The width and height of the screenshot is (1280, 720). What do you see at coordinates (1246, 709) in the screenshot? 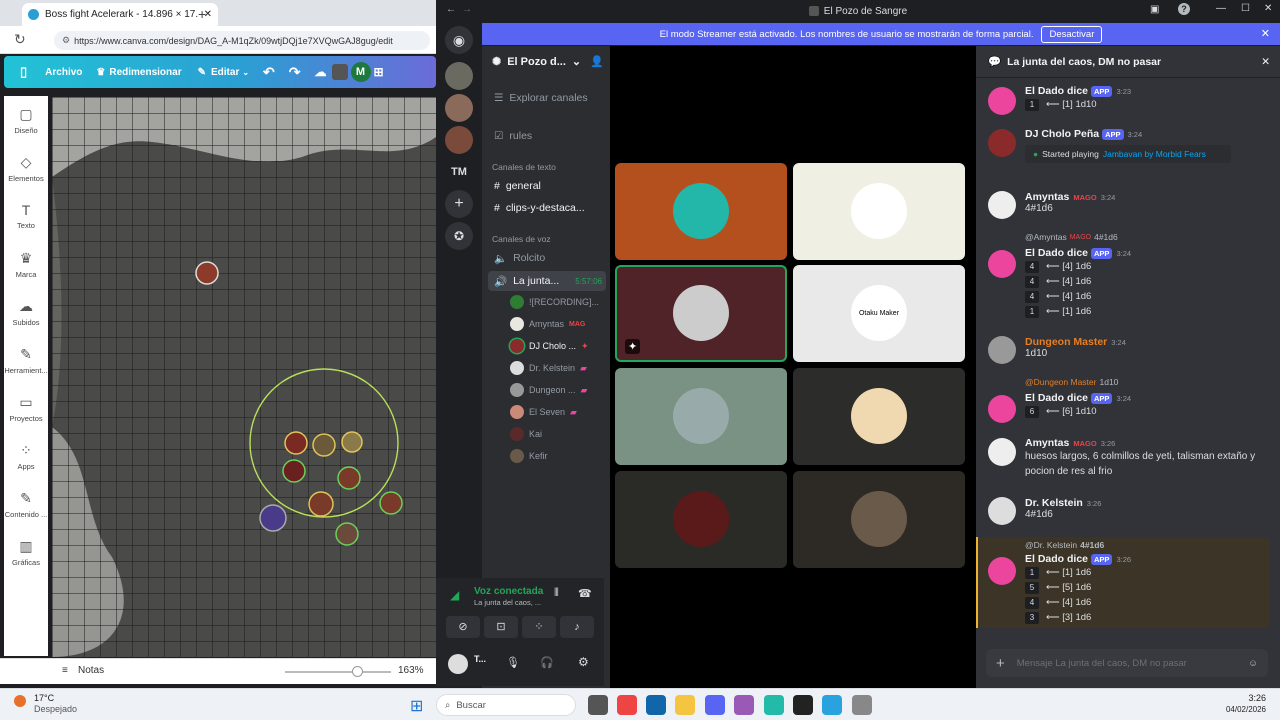
I see `clock-date: 04/02/2026` at bounding box center [1246, 709].